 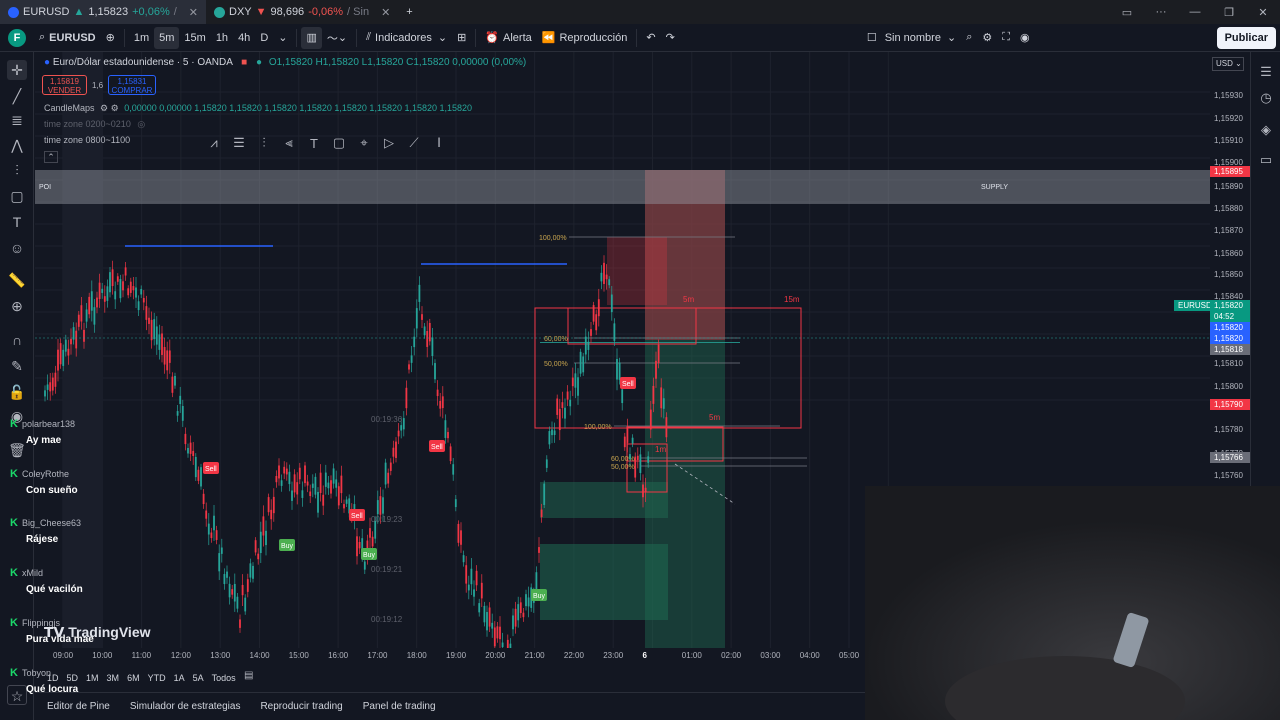 I want to click on range-1m: 1M, so click(x=92, y=678).